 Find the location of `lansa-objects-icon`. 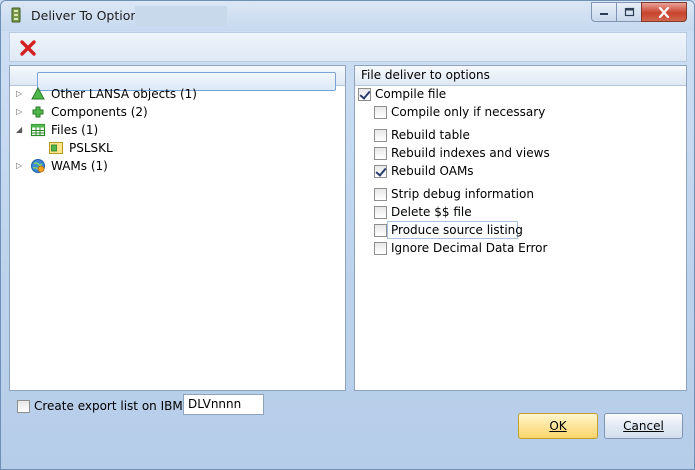

lansa-objects-icon is located at coordinates (38, 93).